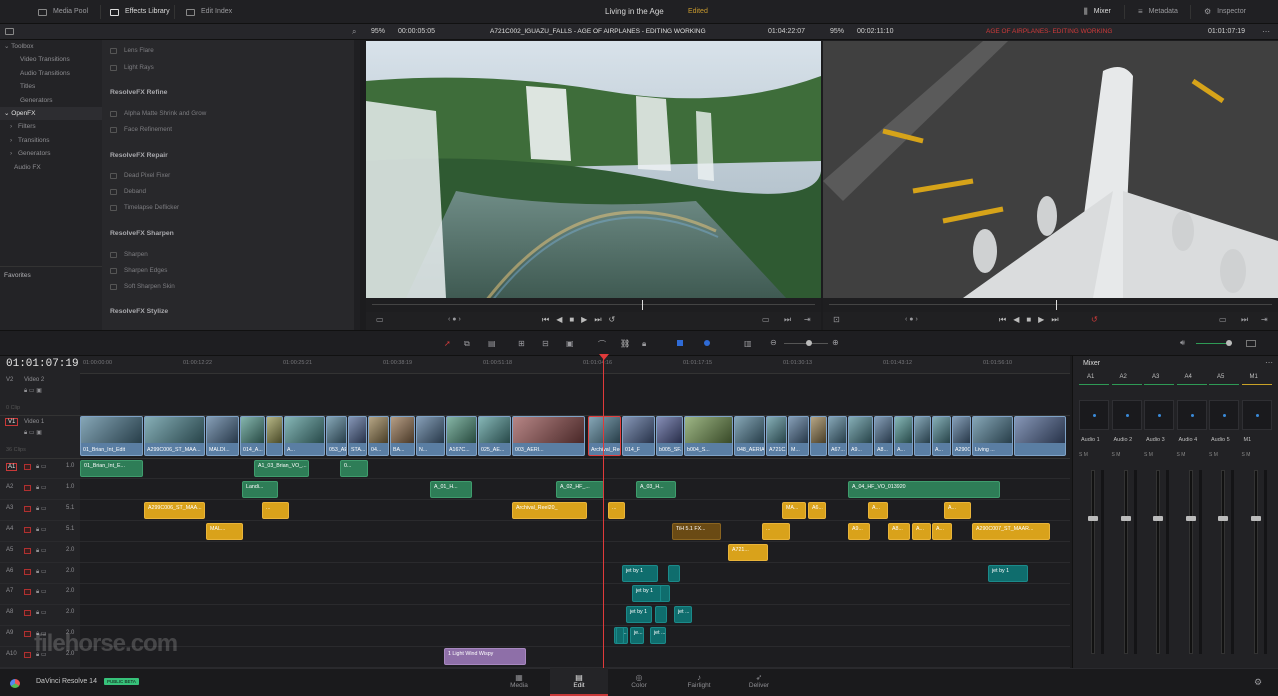  I want to click on viewer-options-icon: ▭, so click(380, 319).